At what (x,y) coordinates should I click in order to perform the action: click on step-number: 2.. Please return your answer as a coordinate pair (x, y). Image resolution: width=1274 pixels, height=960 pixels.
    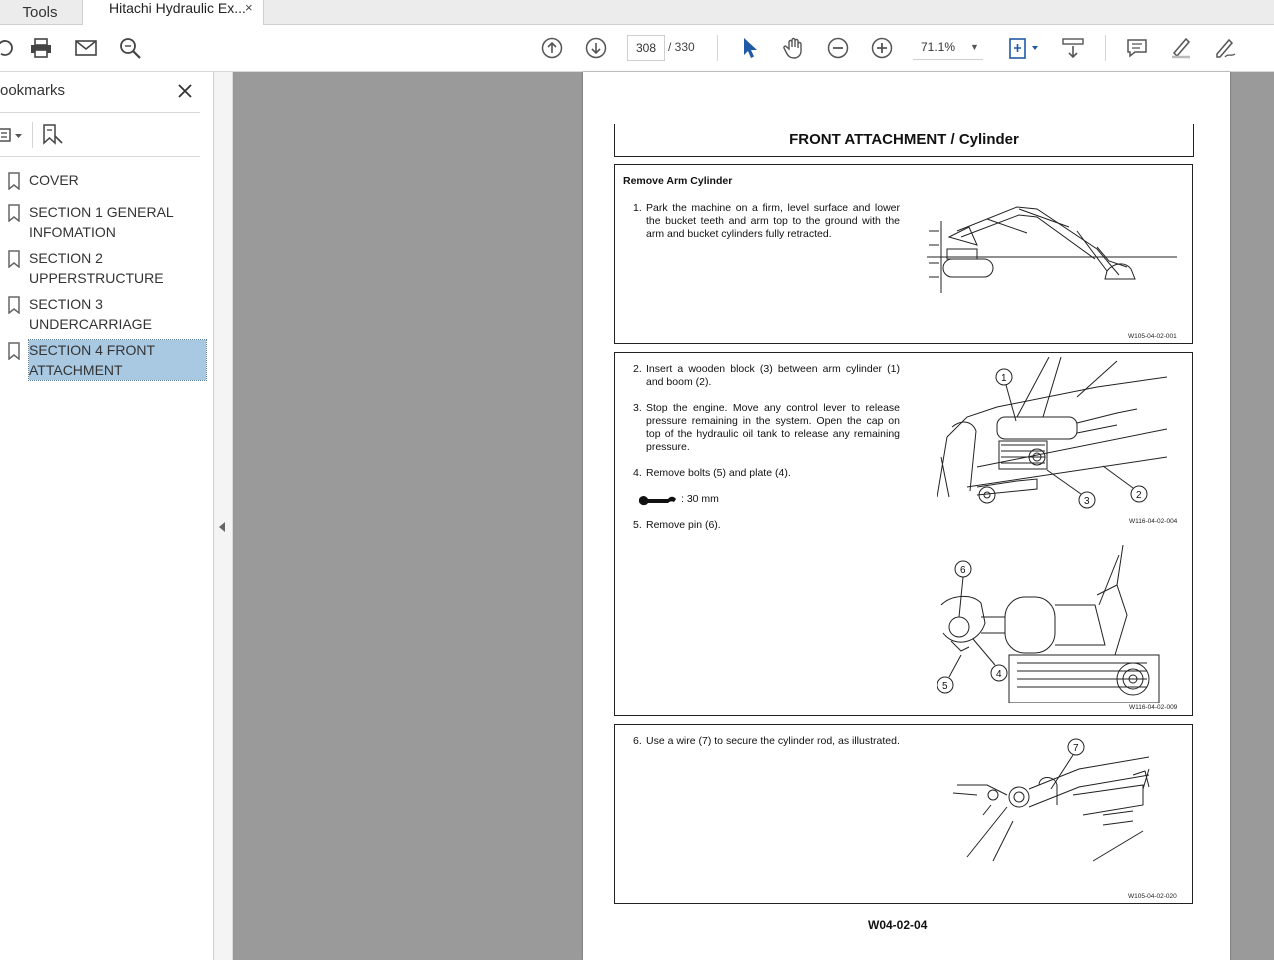
    Looking at the image, I should click on (637, 369).